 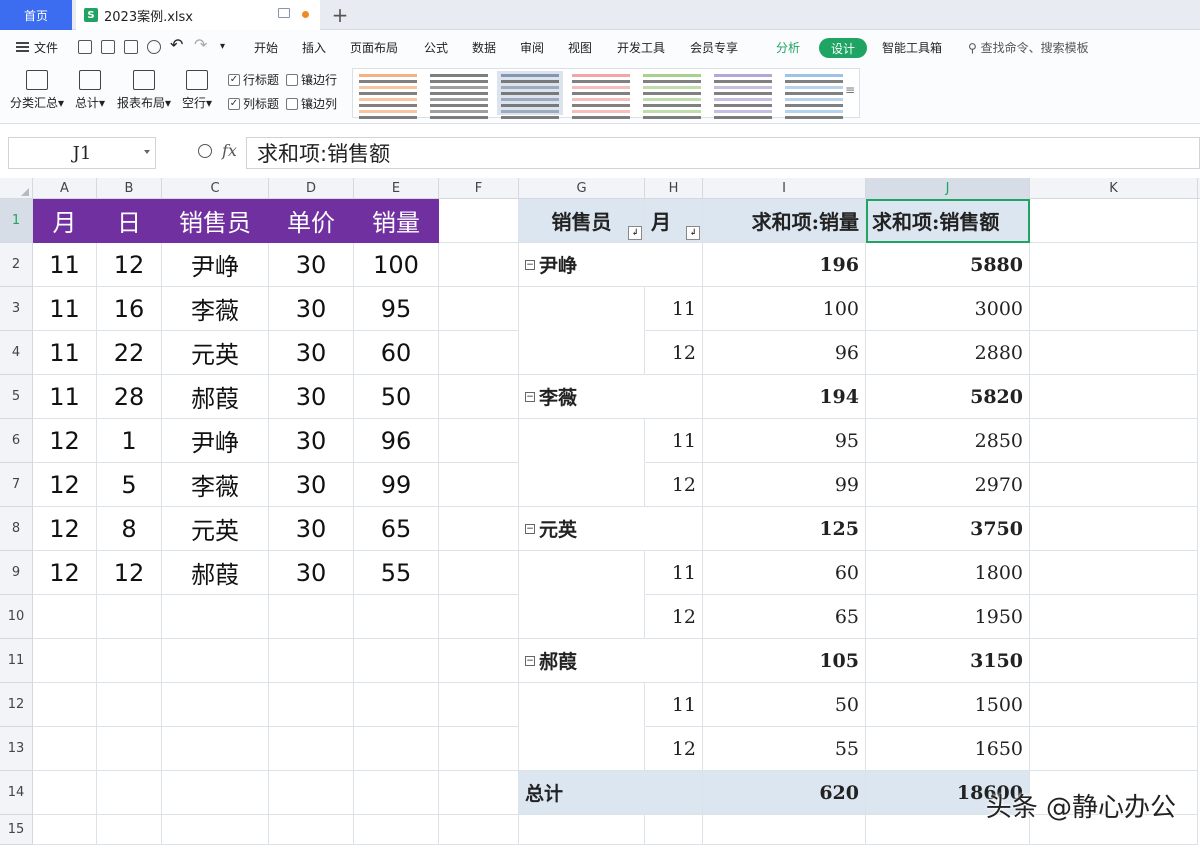 What do you see at coordinates (200, 44) in the screenshot?
I see `redo-icon: ↷` at bounding box center [200, 44].